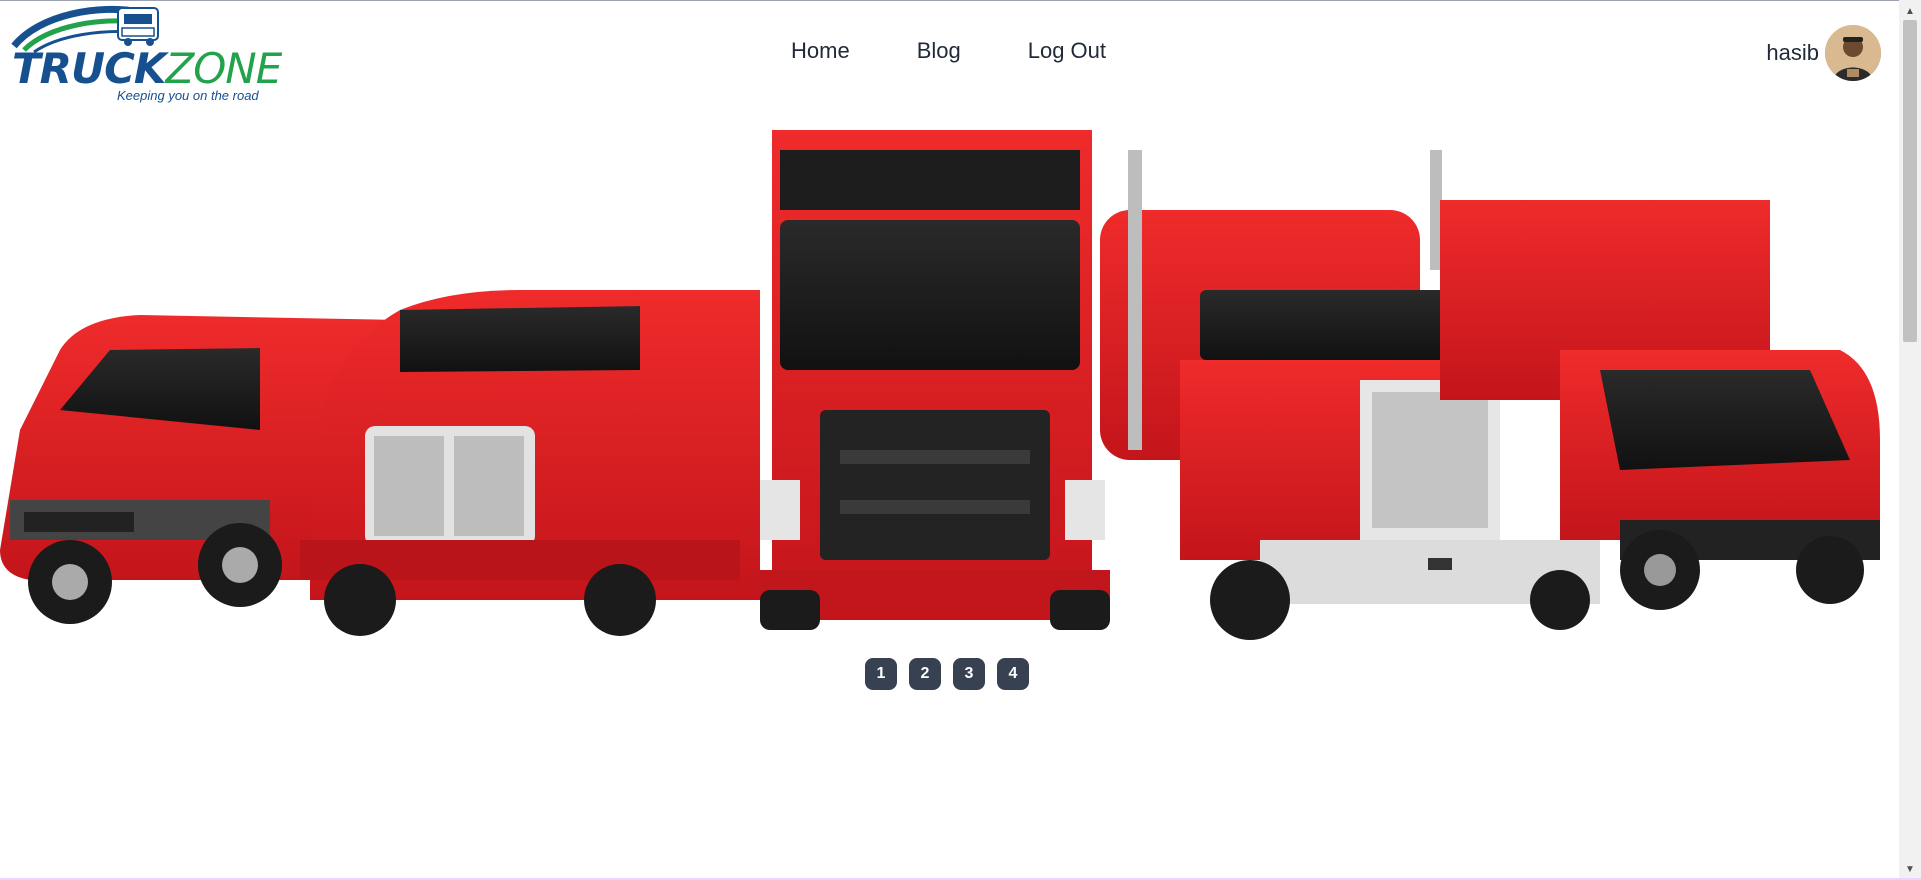  I want to click on page-2-button: 2, so click(925, 674).